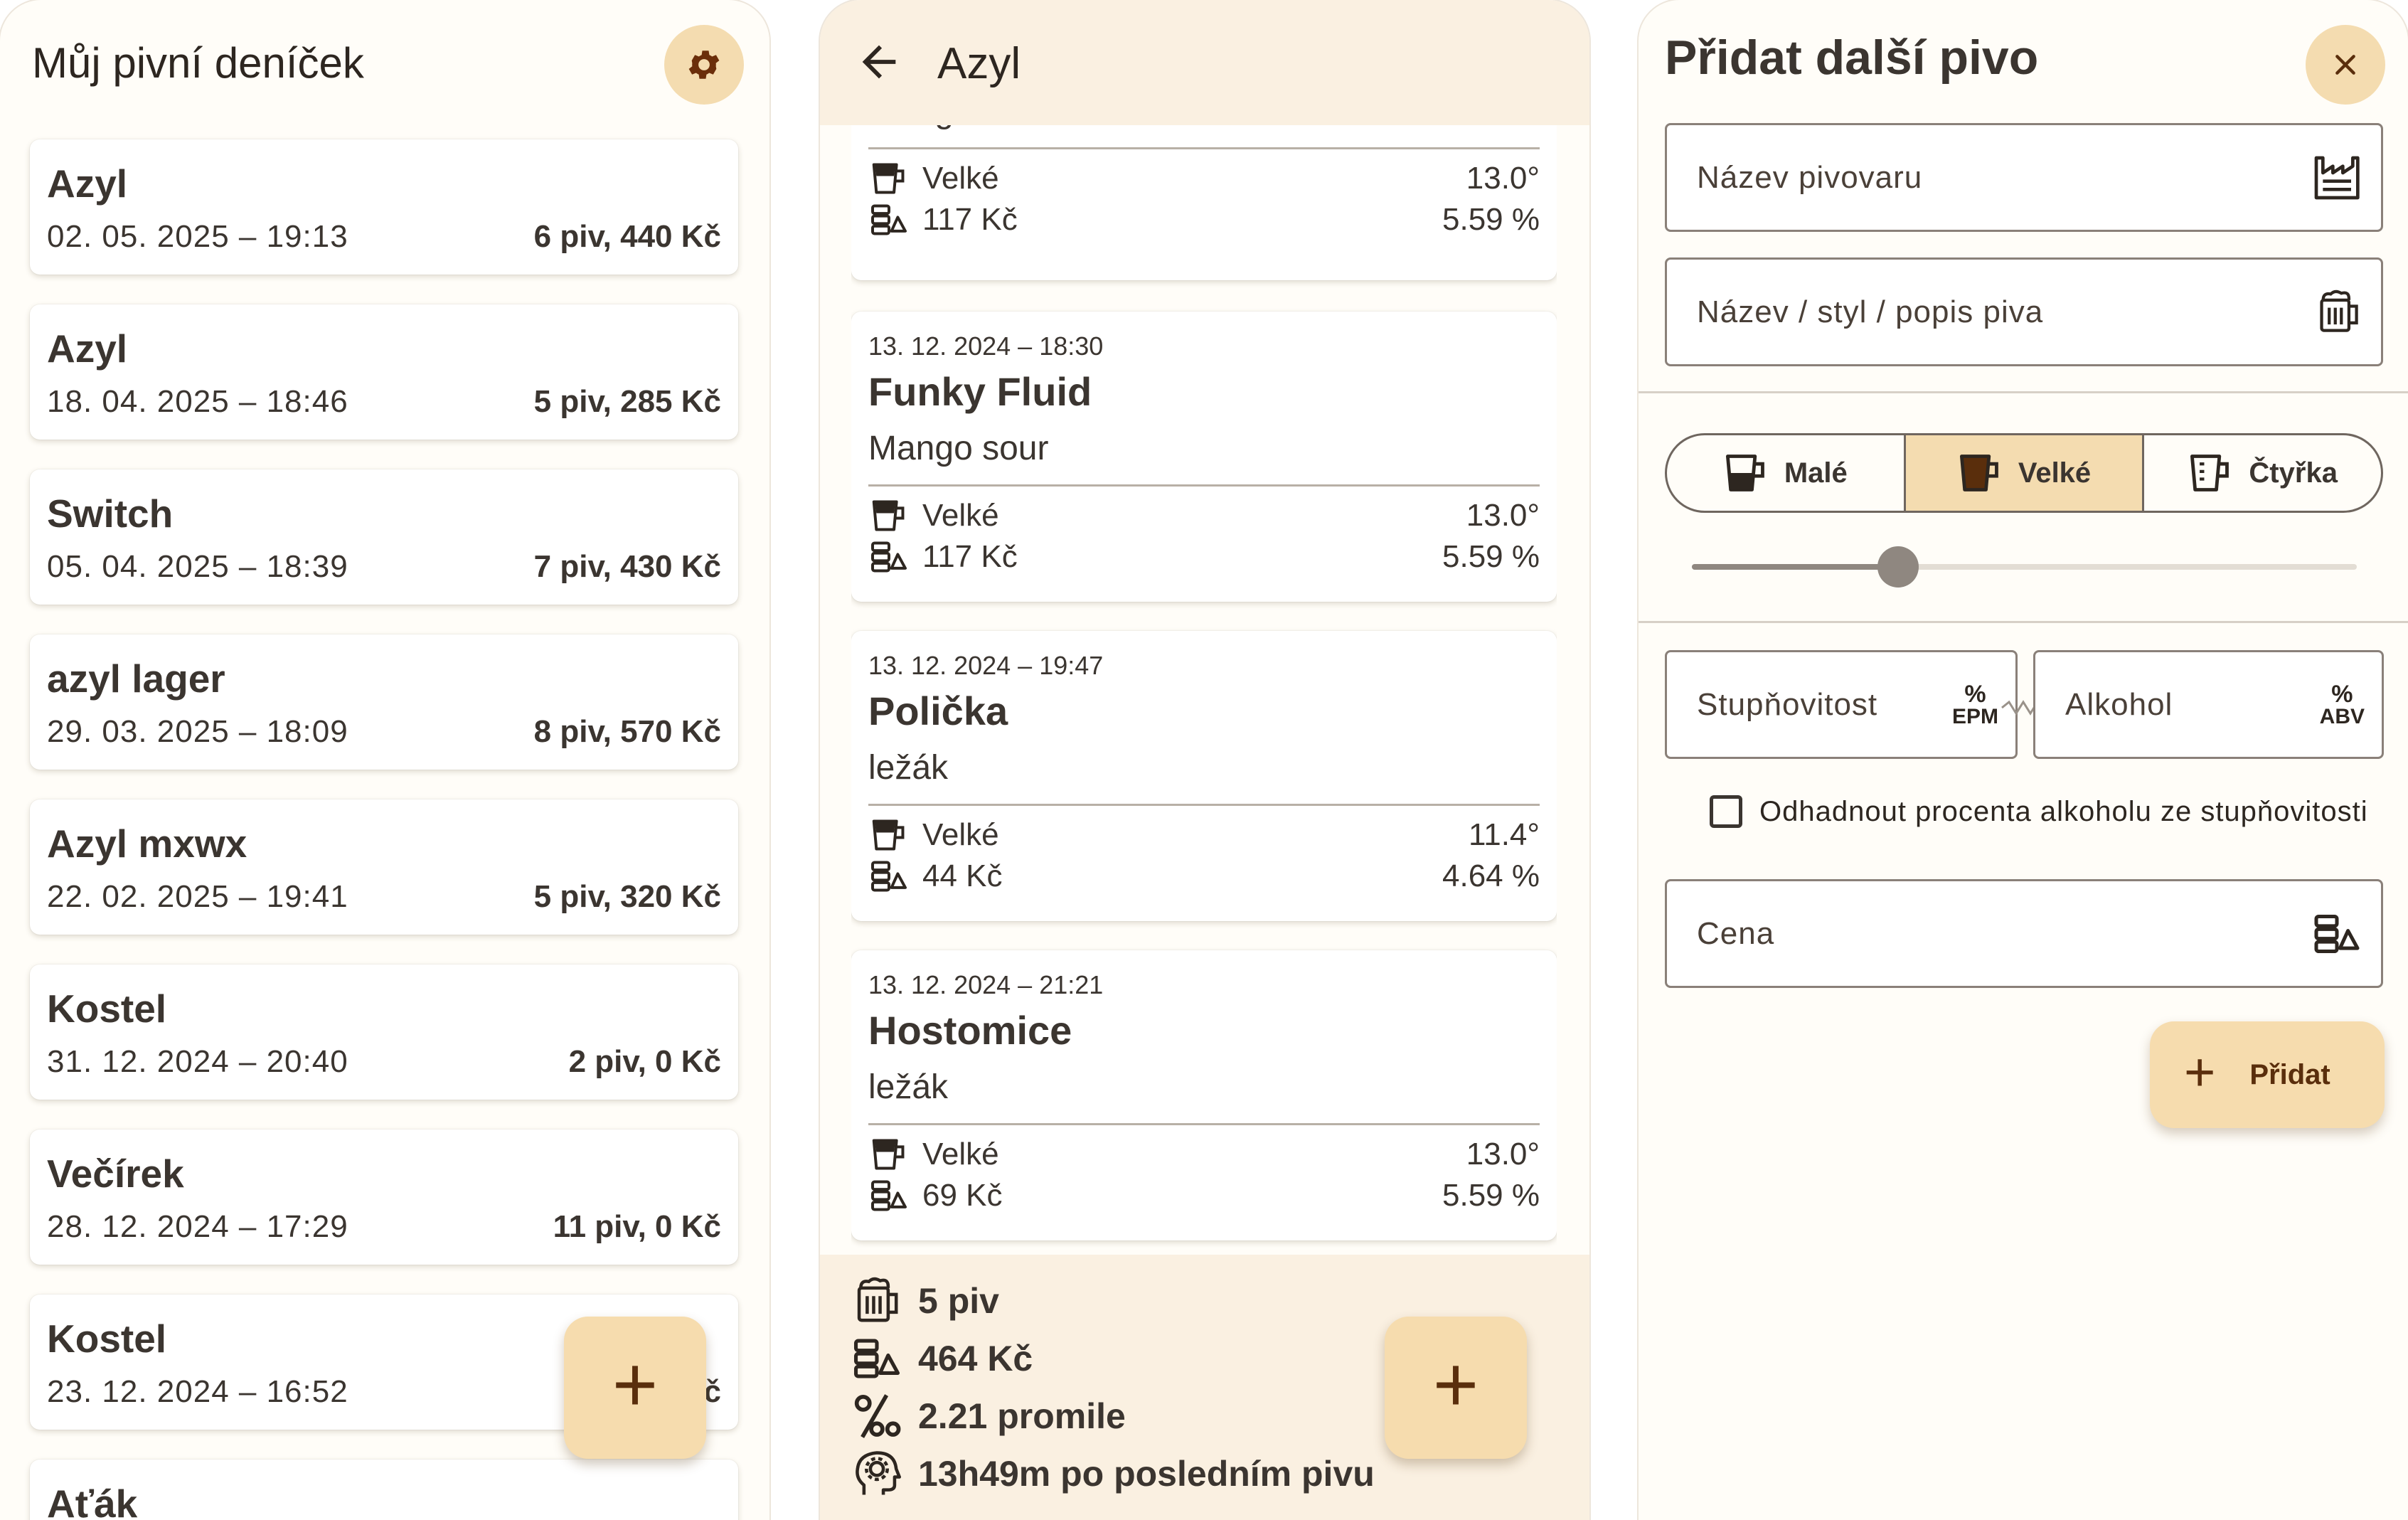 Image resolution: width=2408 pixels, height=1520 pixels. Describe the element at coordinates (980, 391) in the screenshot. I see `beer-brewery: Funky Fluid` at that location.